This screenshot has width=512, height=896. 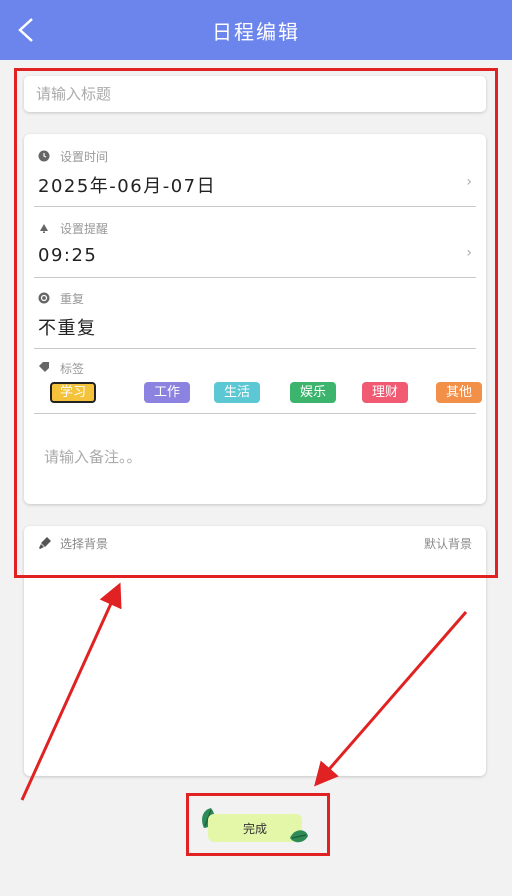 What do you see at coordinates (255, 313) in the screenshot?
I see `repeat-row: 重复 不重复` at bounding box center [255, 313].